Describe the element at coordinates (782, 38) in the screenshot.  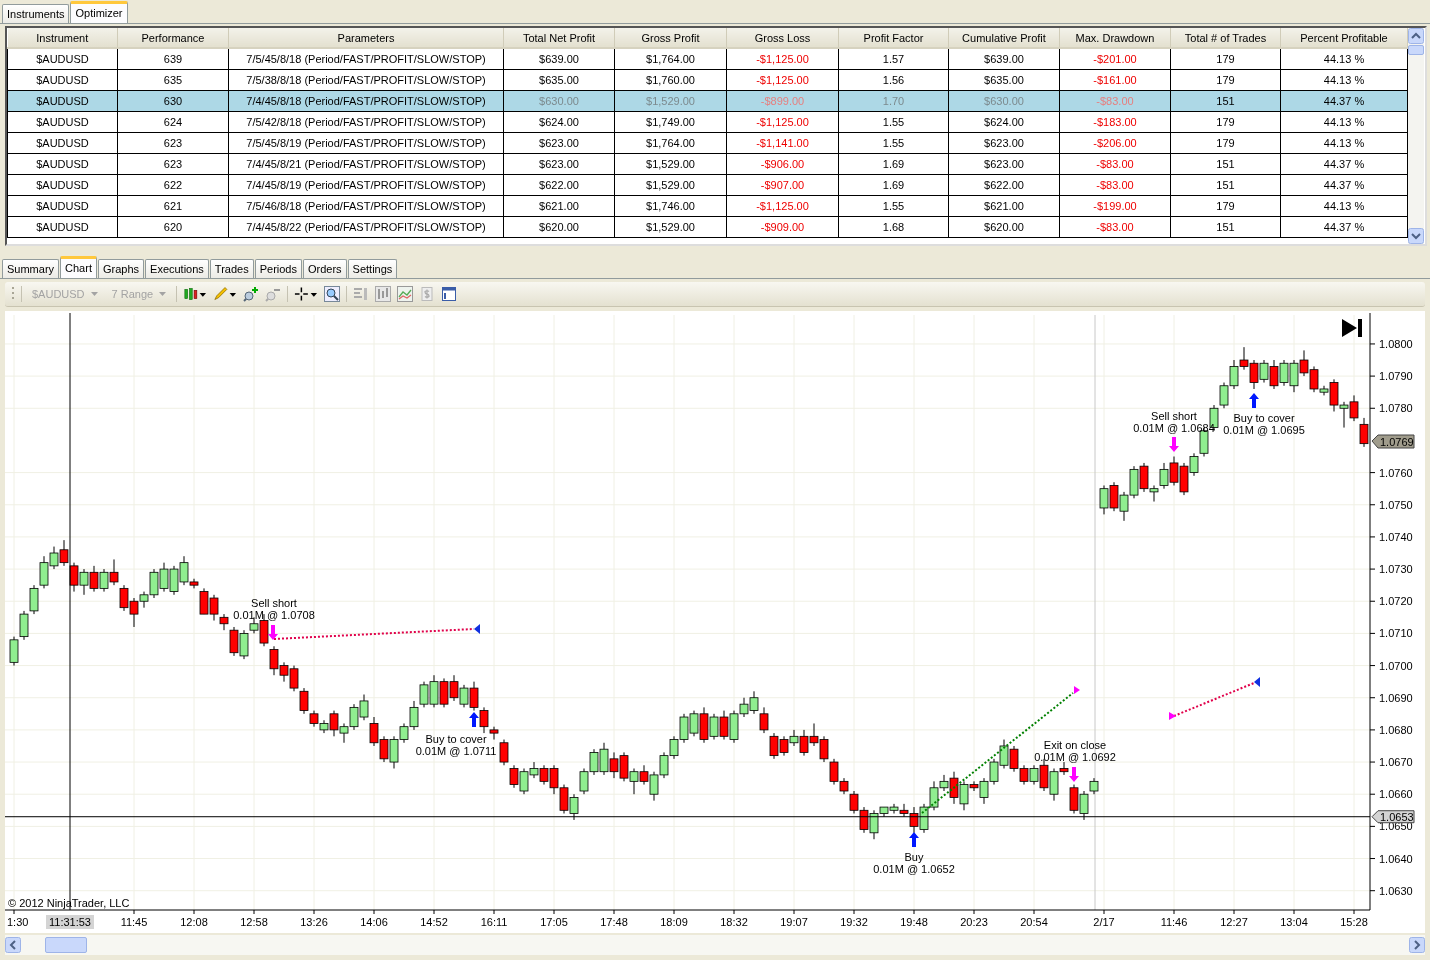
I see `column-header: Gross Loss` at that location.